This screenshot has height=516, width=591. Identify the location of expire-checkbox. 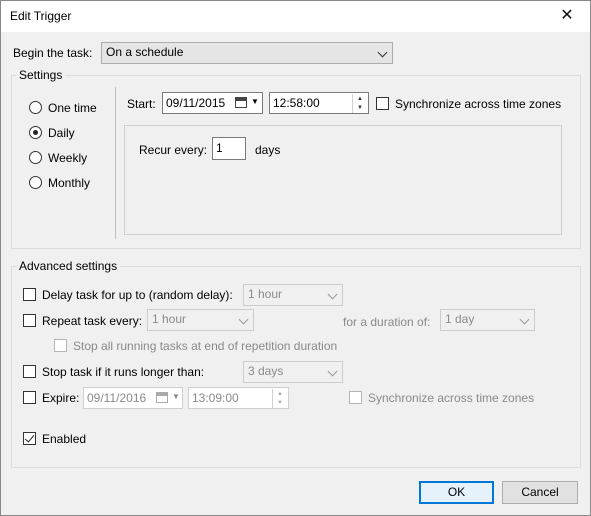
(29, 397).